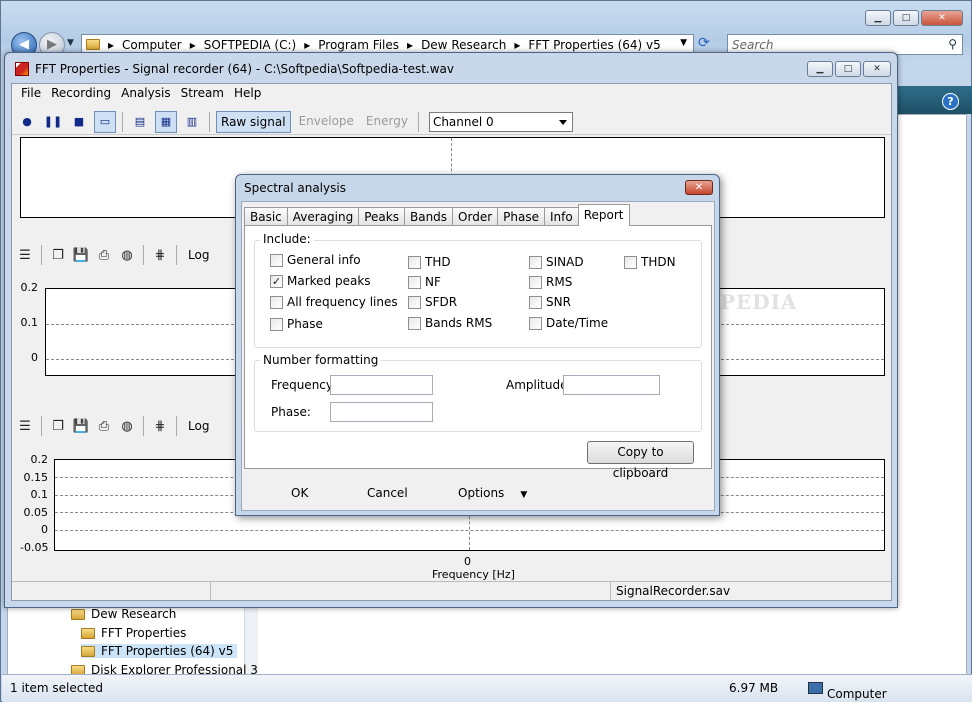 The width and height of the screenshot is (972, 702). Describe the element at coordinates (202, 94) in the screenshot. I see `menu-stream: Stream` at that location.